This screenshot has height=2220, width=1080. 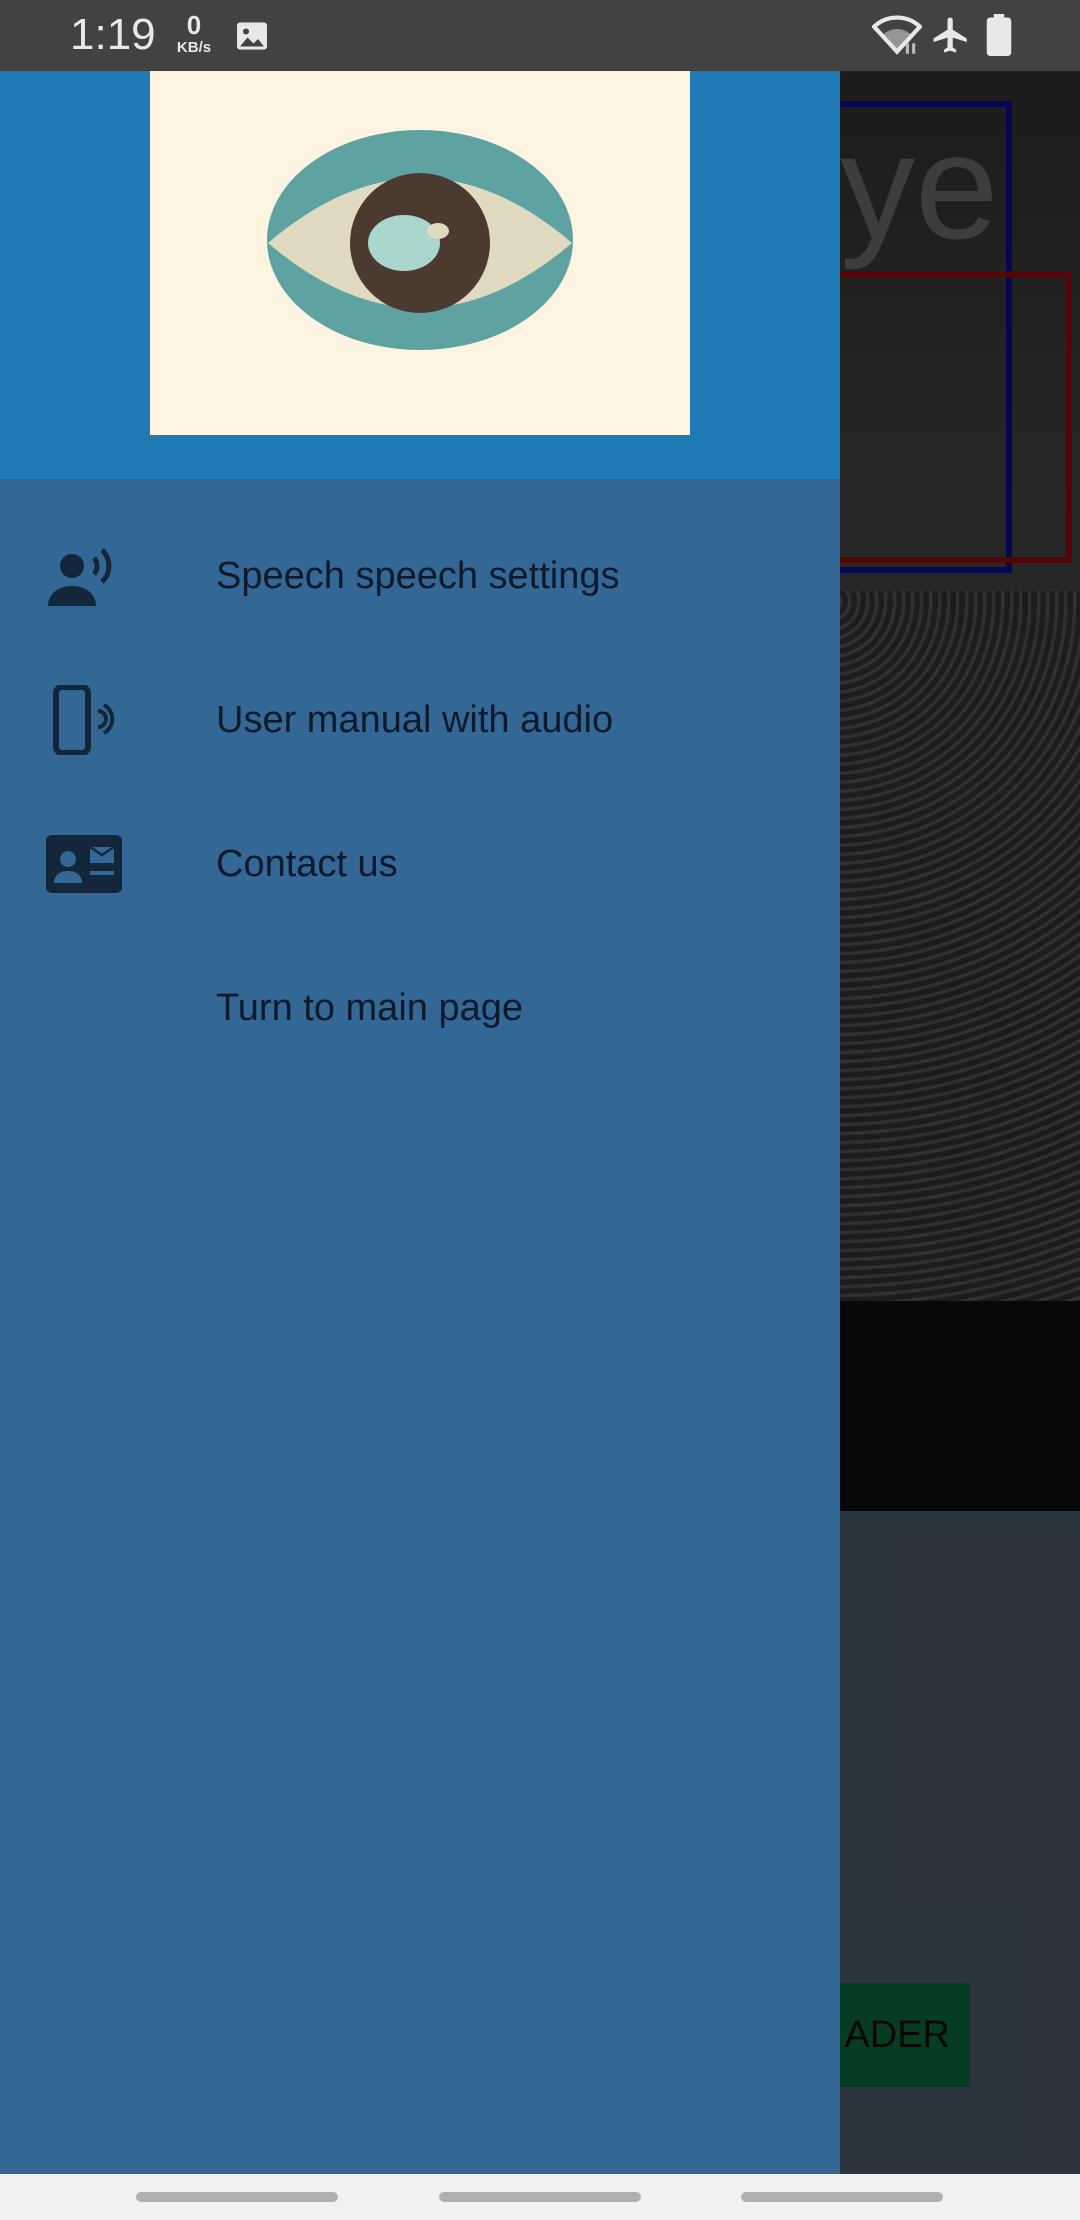 What do you see at coordinates (540, 35) in the screenshot?
I see `status-bar: 1:19 0 KB/s` at bounding box center [540, 35].